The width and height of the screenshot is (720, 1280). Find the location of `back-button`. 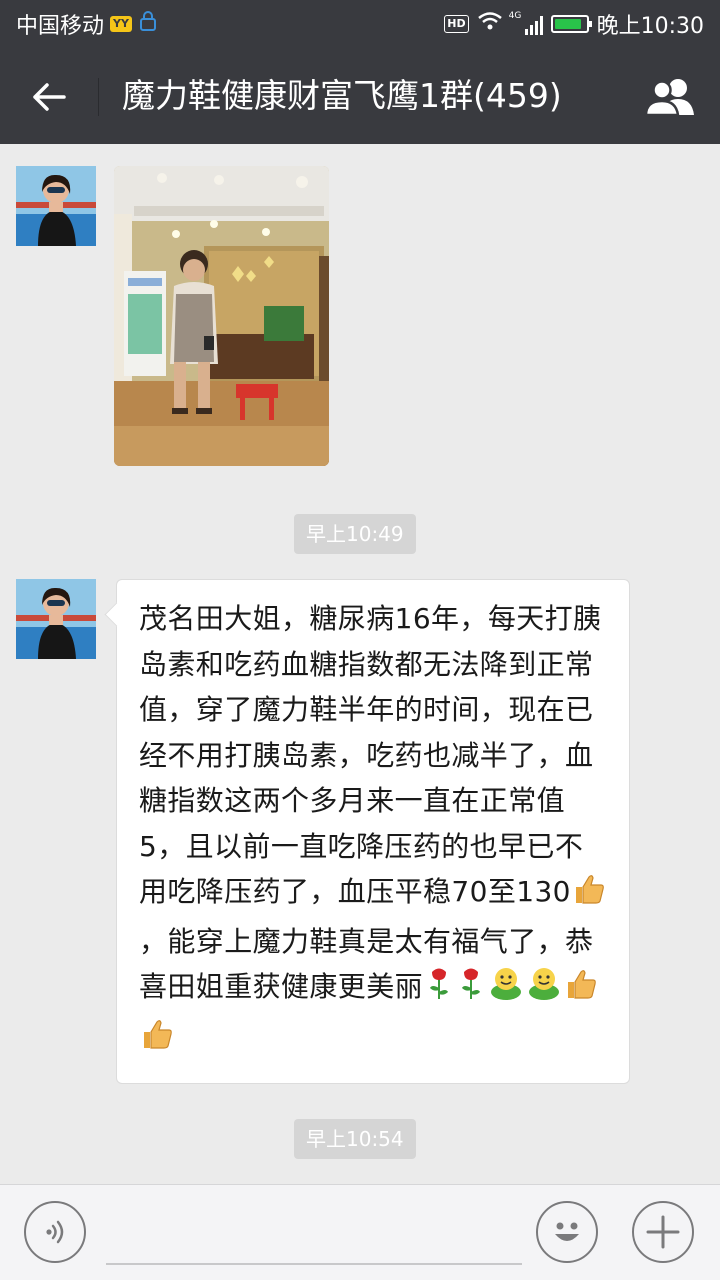

back-button is located at coordinates (49, 97).